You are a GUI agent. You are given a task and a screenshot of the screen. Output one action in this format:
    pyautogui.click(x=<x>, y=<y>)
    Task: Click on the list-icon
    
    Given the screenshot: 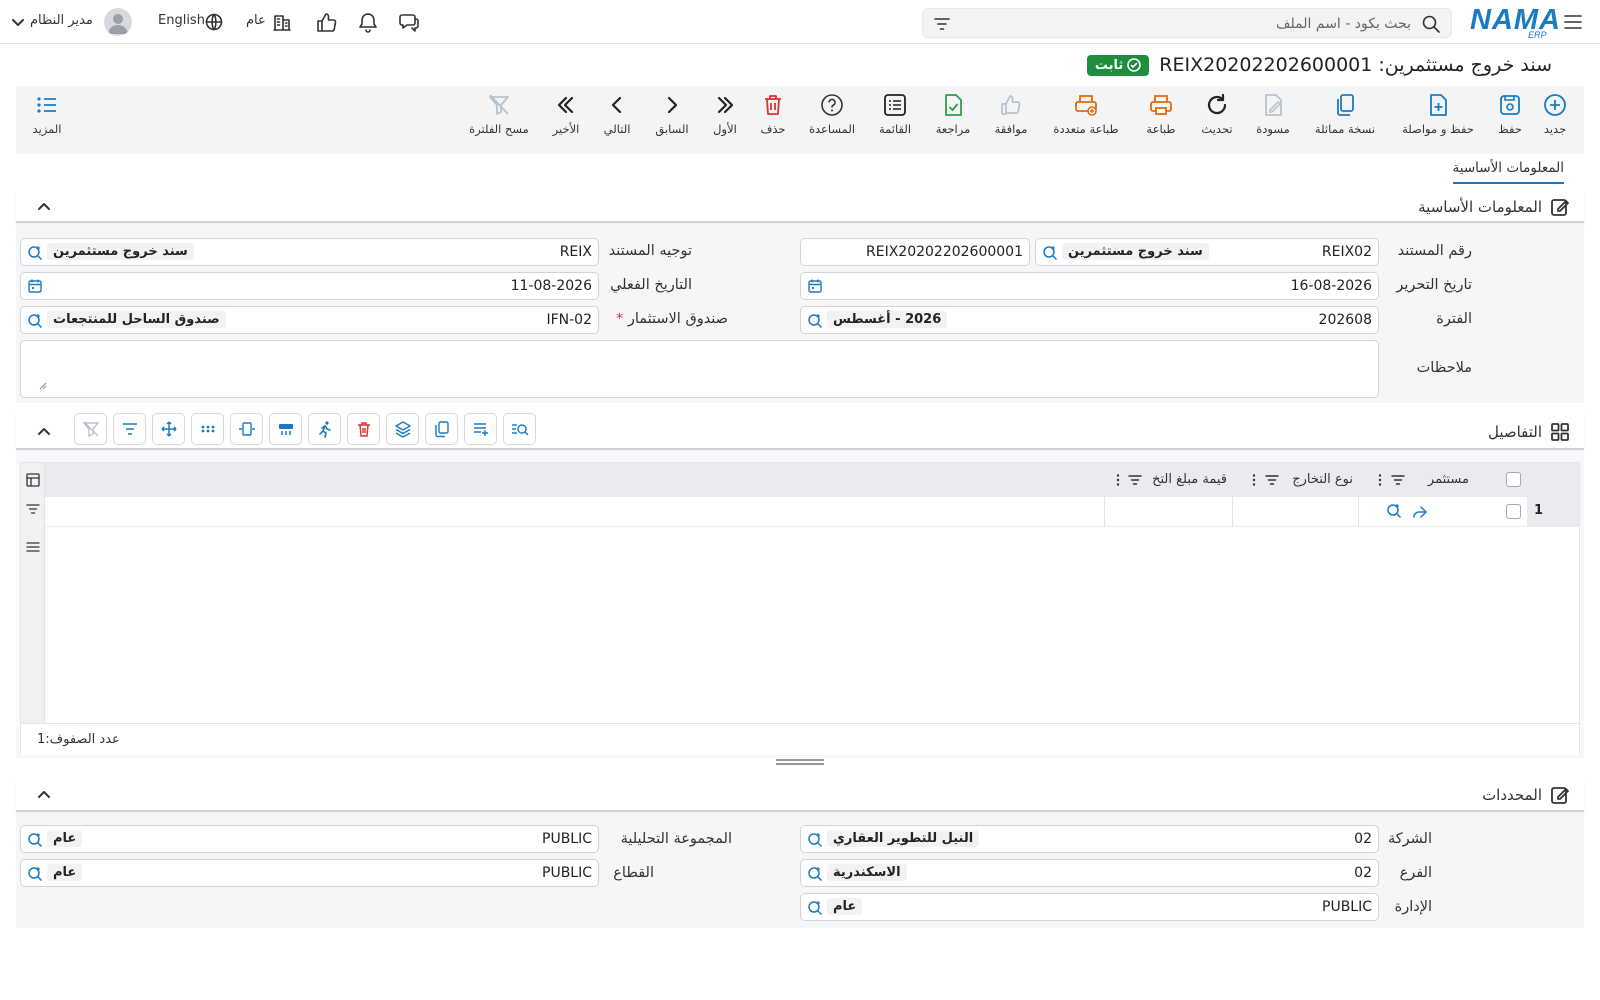 What is the action you would take?
    pyautogui.click(x=895, y=105)
    